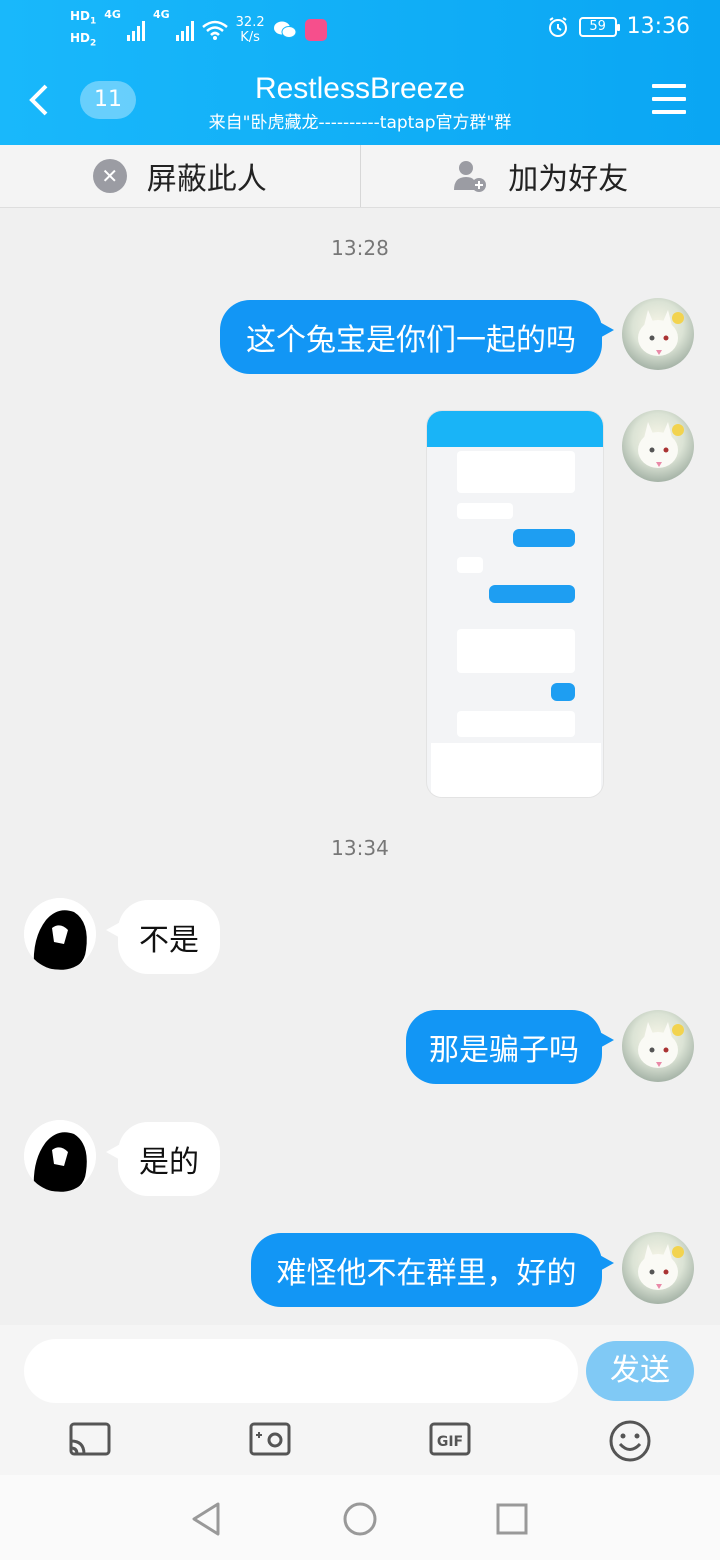 This screenshot has width=720, height=1560. Describe the element at coordinates (315, 30) in the screenshot. I see `app-notification-icon` at that location.